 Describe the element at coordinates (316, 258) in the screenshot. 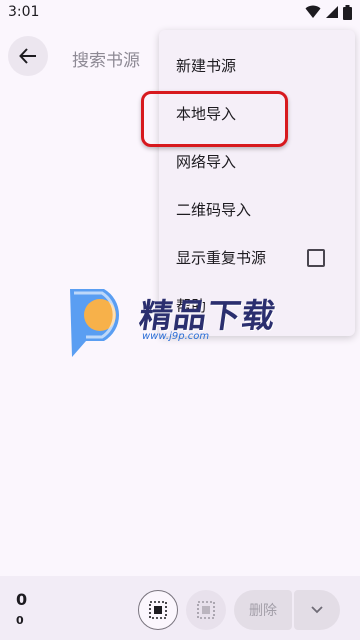

I see `show-duplicates-checkbox` at that location.